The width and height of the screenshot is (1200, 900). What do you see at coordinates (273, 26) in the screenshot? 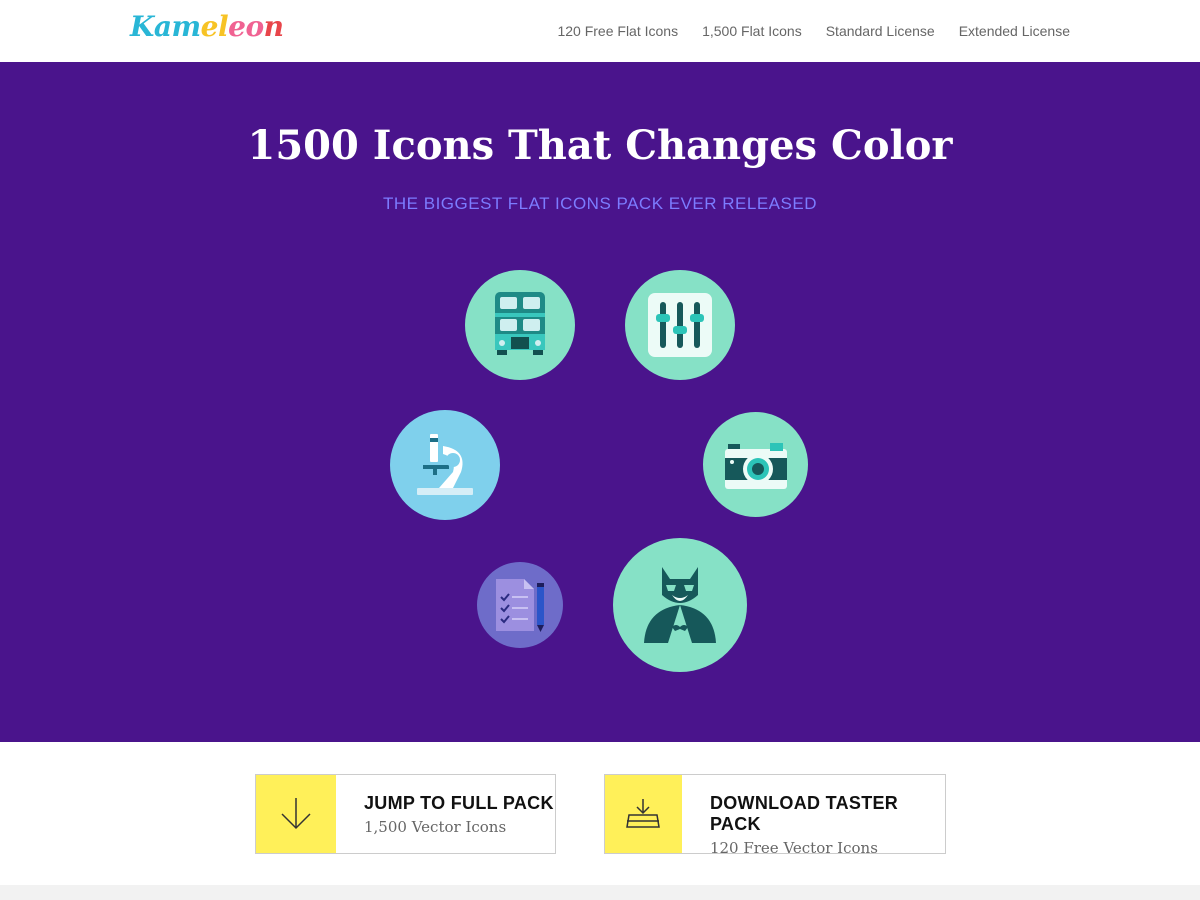
I see `logo-letter: n` at bounding box center [273, 26].